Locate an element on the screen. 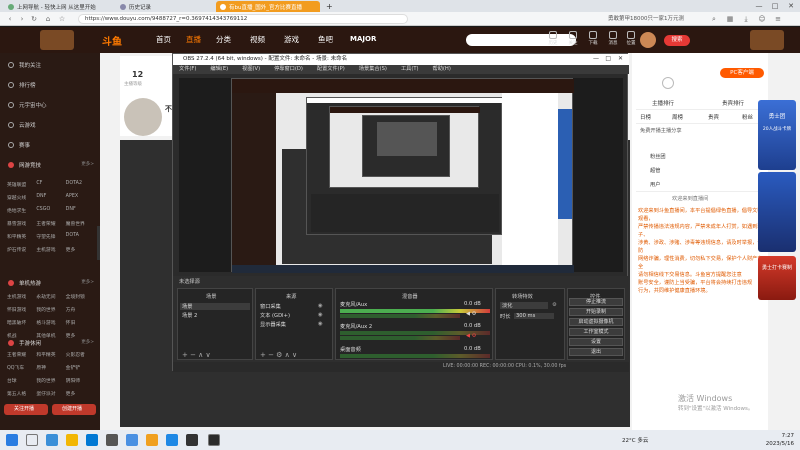  obs-minimize-button: — is located at coordinates (596, 58).